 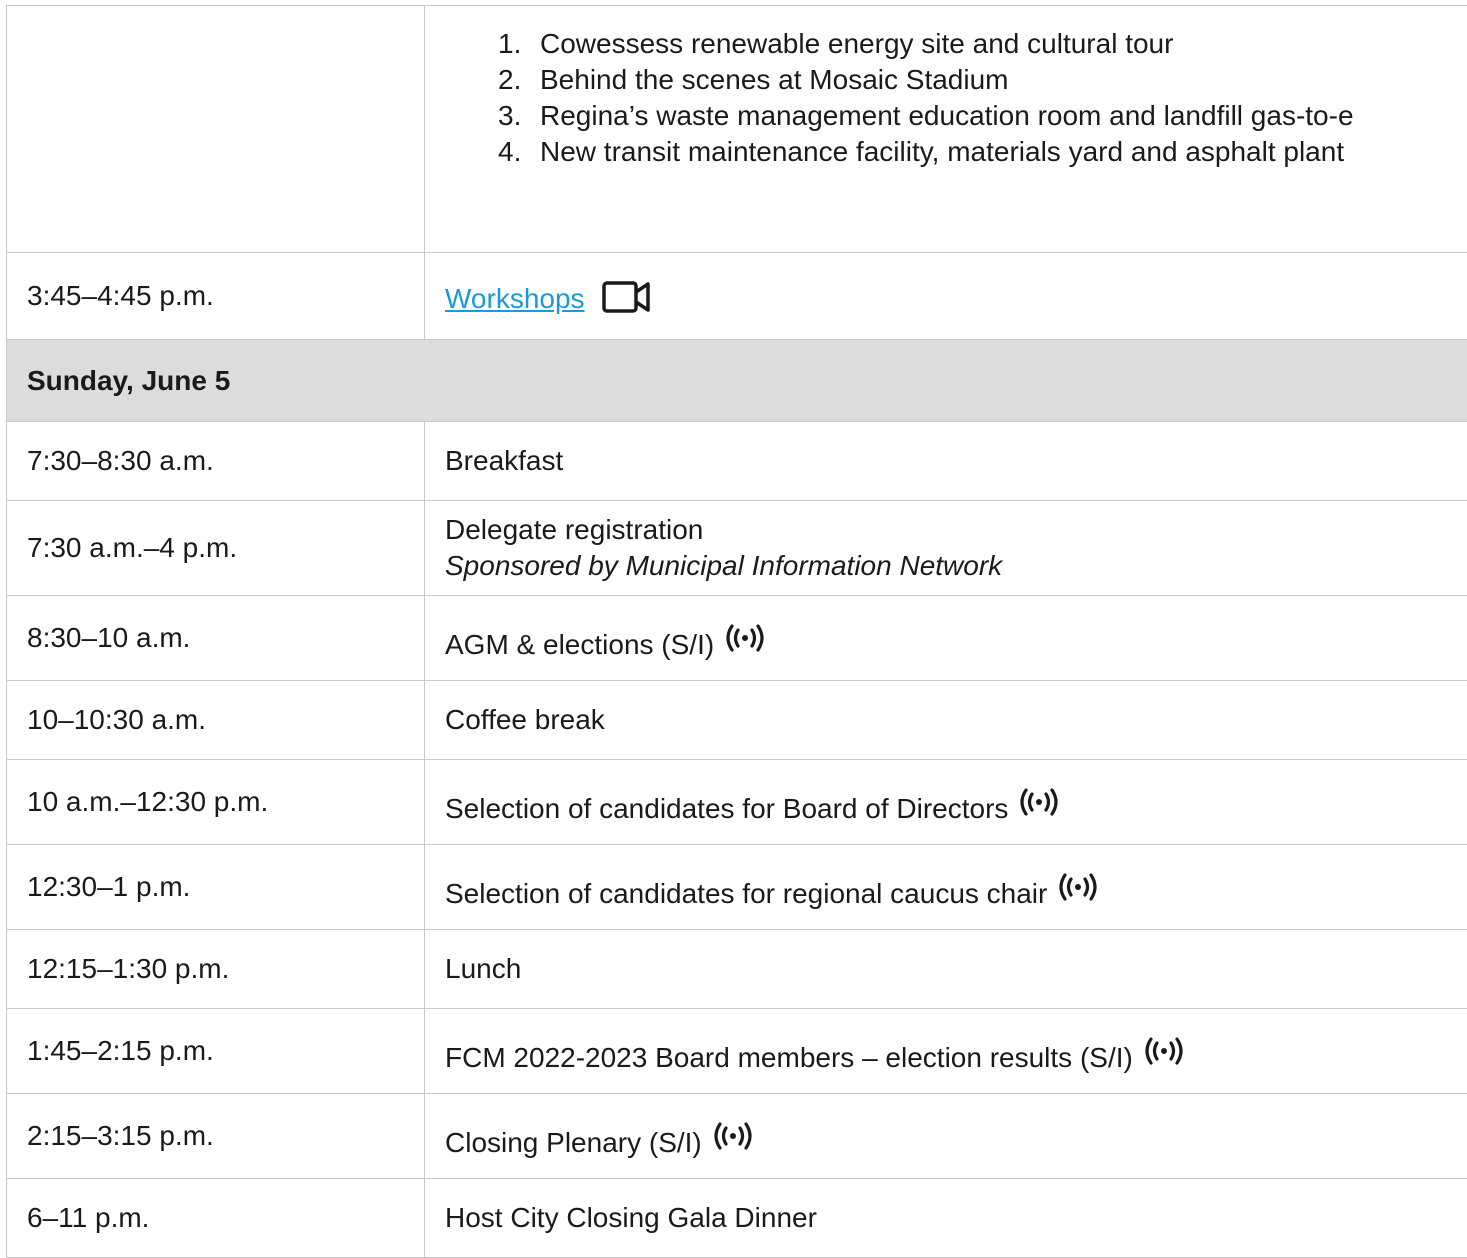 What do you see at coordinates (946, 296) in the screenshot?
I see `event-cell: Workshops` at bounding box center [946, 296].